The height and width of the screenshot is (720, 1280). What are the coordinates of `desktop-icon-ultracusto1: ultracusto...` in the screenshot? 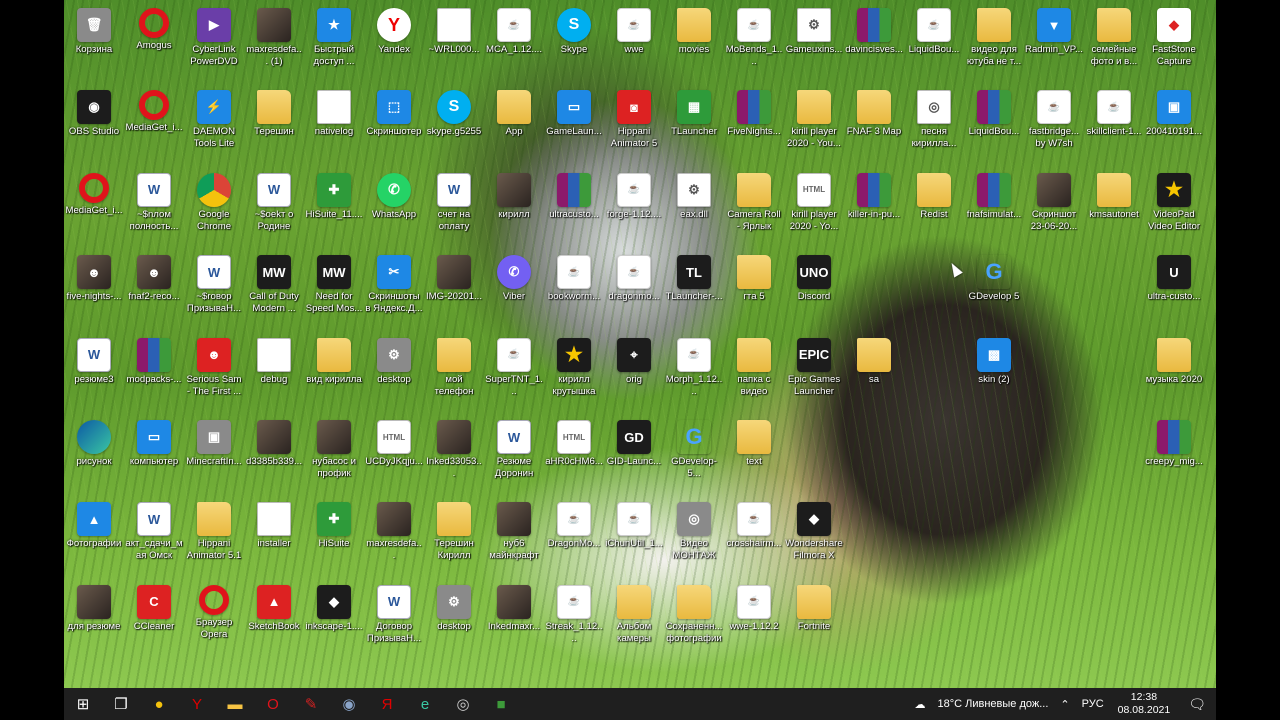 It's located at (574, 194).